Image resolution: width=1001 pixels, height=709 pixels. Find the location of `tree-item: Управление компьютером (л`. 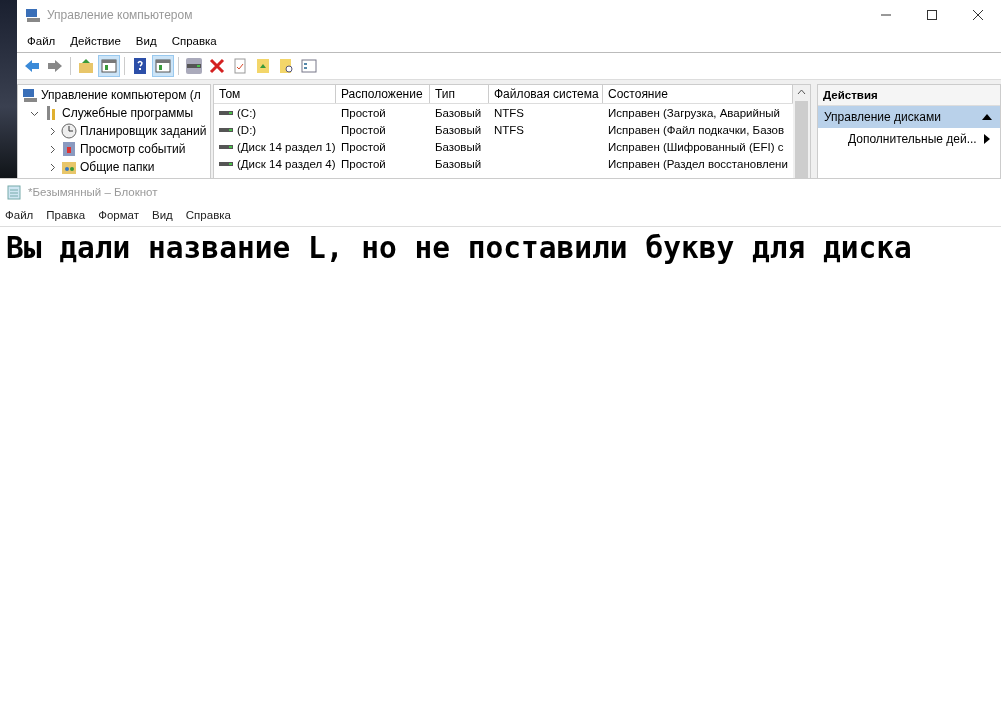

tree-item: Управление компьютером (л is located at coordinates (121, 95).